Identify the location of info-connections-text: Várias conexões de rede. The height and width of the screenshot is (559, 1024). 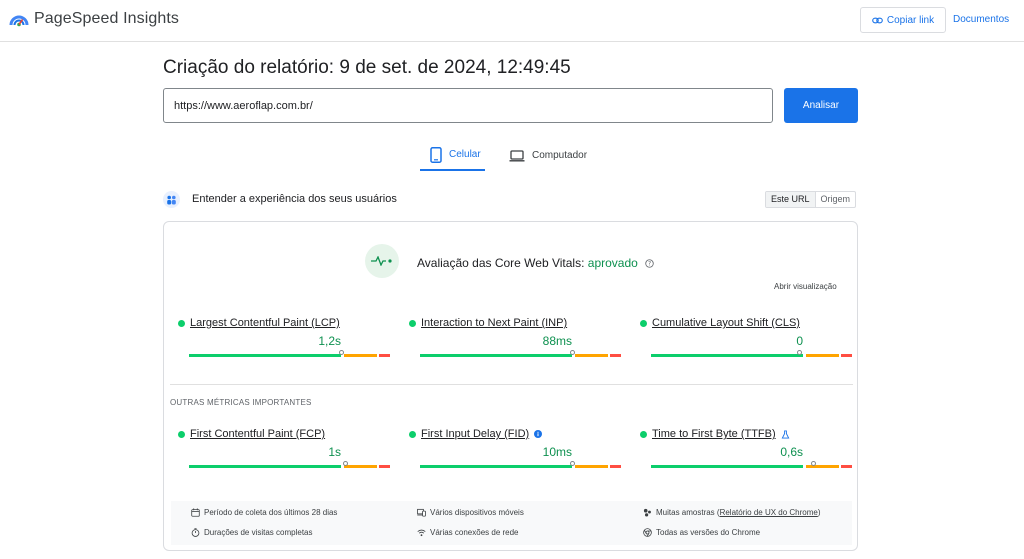
(474, 532).